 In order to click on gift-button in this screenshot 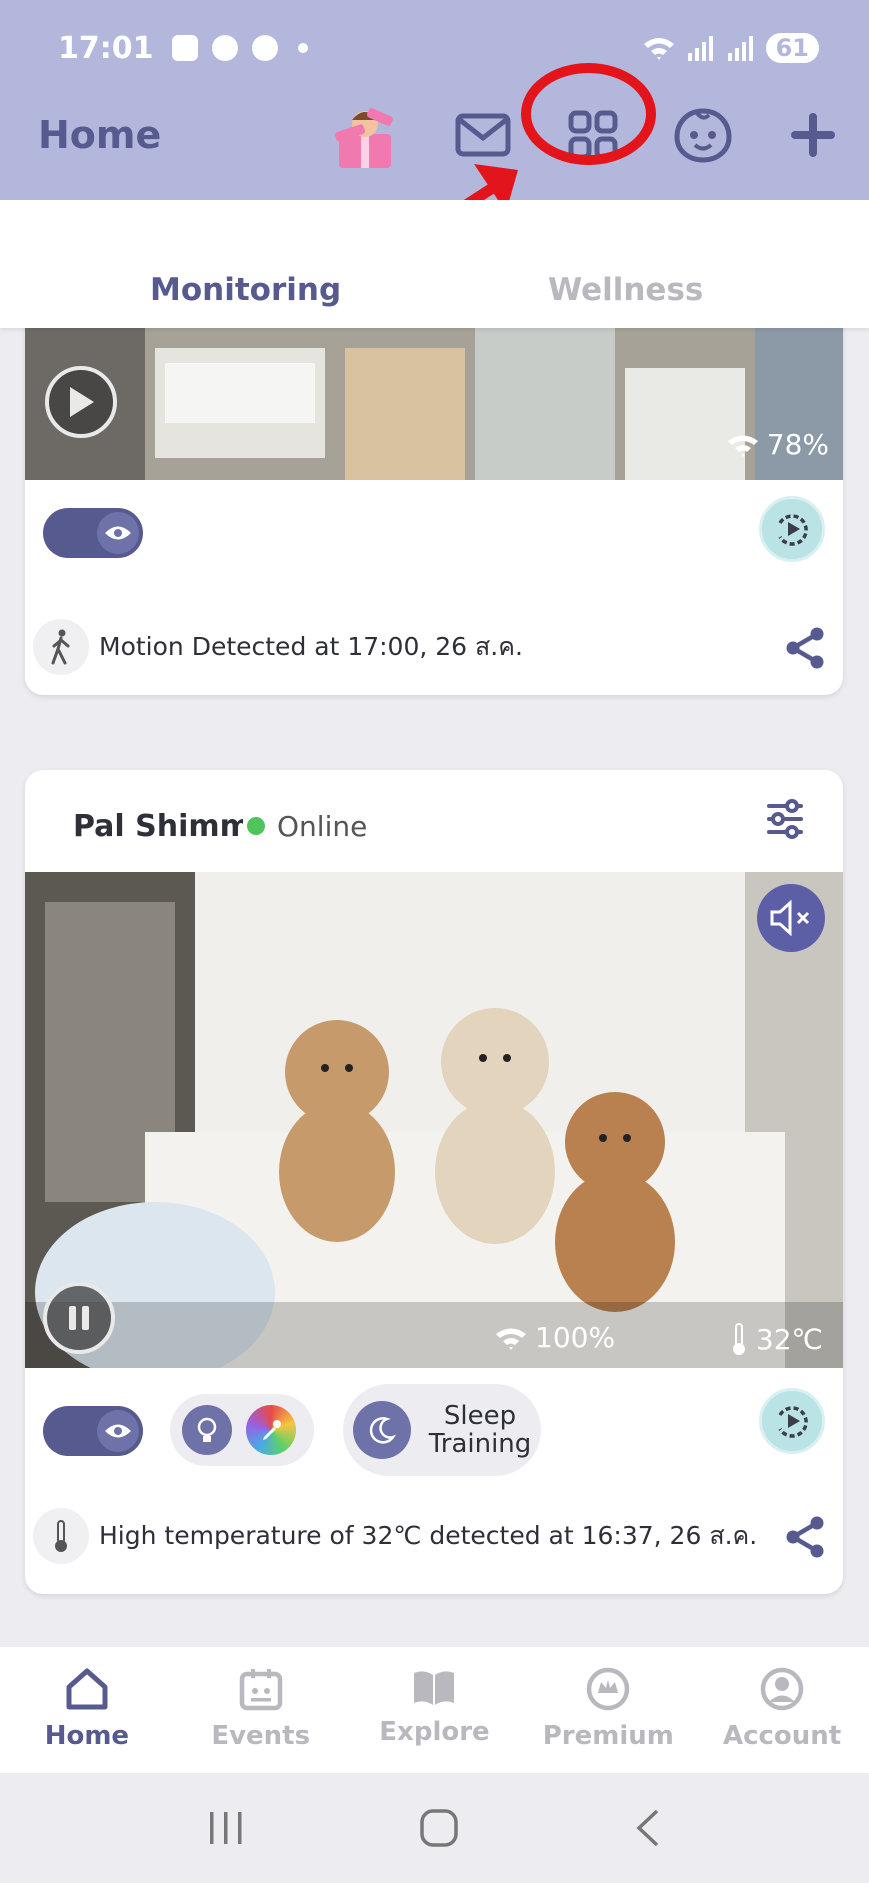, I will do `click(365, 135)`.